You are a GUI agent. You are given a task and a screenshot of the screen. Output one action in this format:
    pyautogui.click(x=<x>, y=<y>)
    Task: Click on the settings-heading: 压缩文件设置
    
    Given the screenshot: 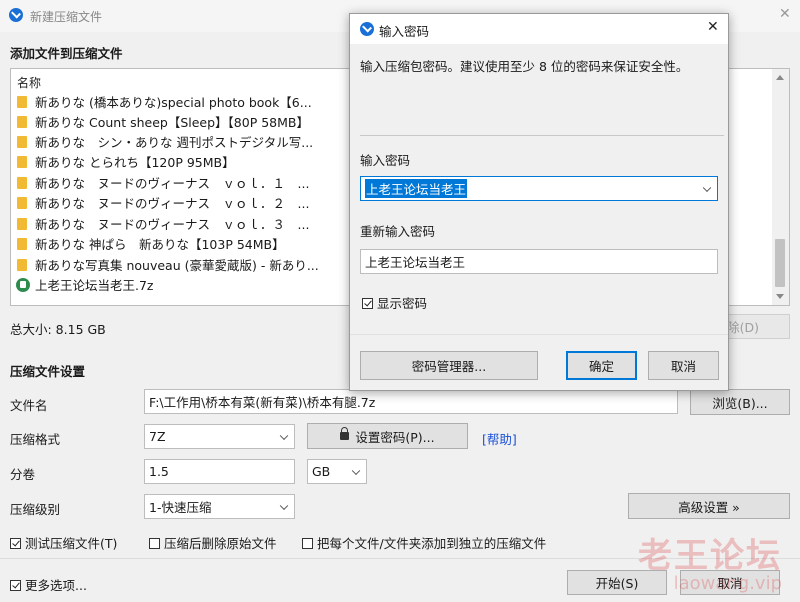 What is the action you would take?
    pyautogui.click(x=48, y=371)
    